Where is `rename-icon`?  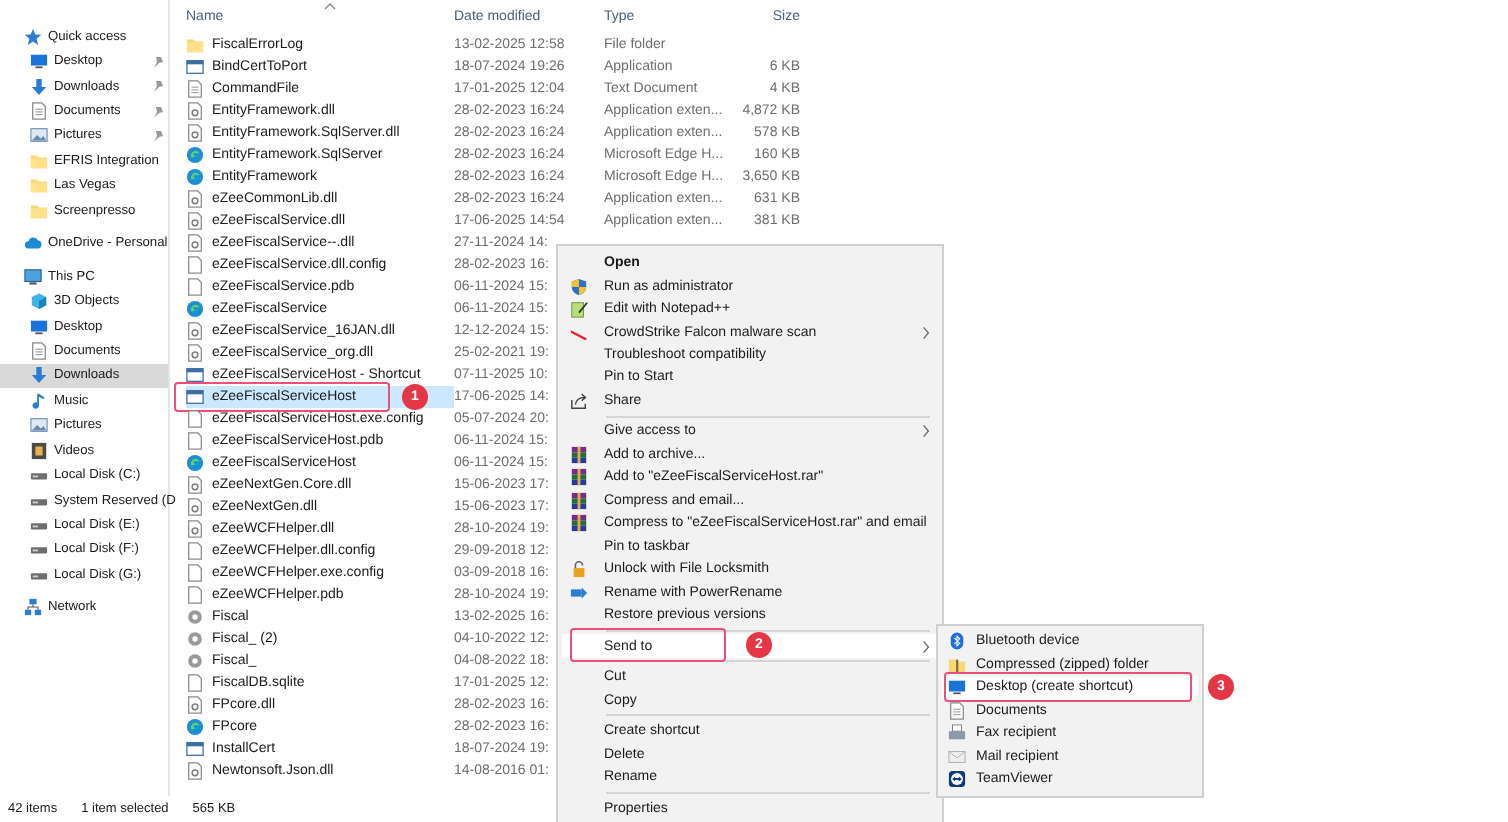
rename-icon is located at coordinates (579, 592).